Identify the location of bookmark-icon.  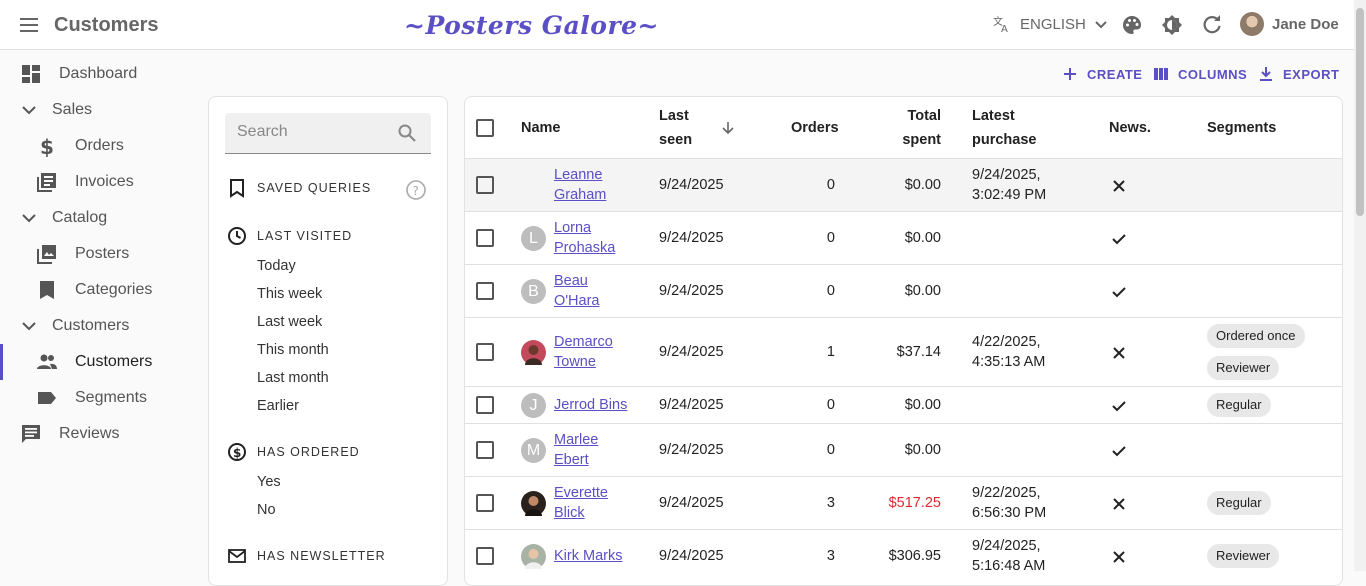
(47, 290).